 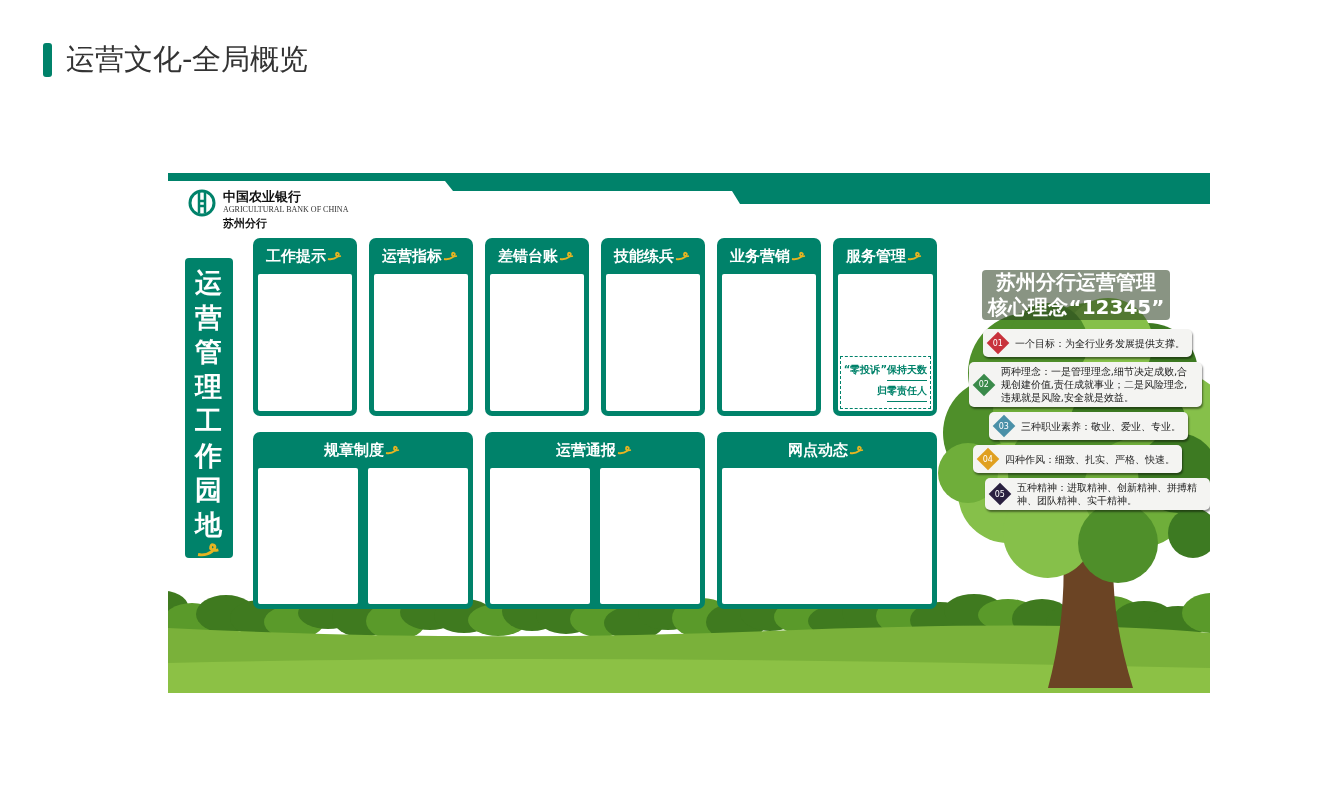 I want to click on panel-title: 运营指标, so click(x=412, y=256).